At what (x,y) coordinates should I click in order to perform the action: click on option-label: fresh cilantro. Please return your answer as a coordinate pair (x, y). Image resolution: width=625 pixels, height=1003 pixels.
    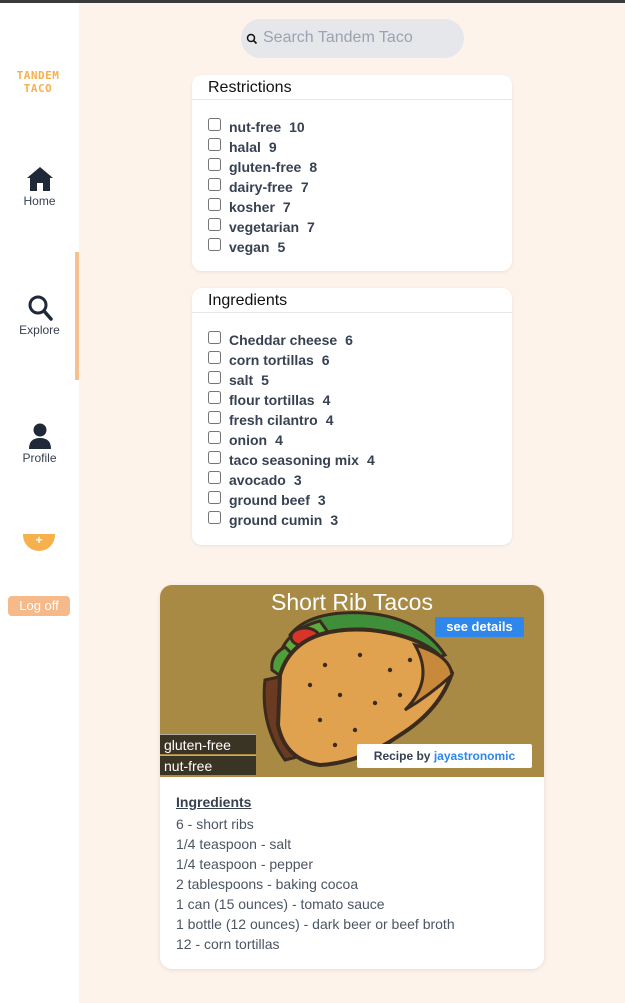
    Looking at the image, I should click on (273, 420).